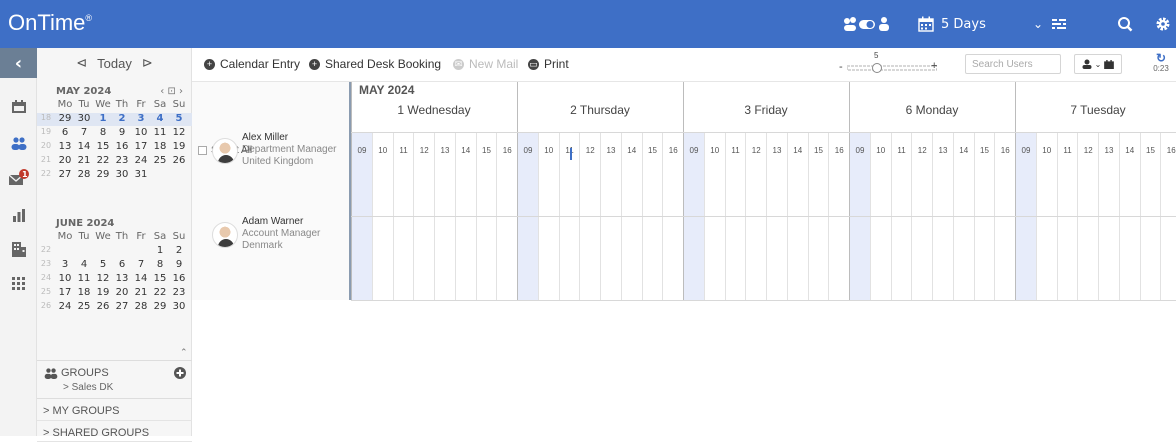 This screenshot has width=1176, height=442. I want to click on calendar-entry-button: + Calendar Entry, so click(252, 64).